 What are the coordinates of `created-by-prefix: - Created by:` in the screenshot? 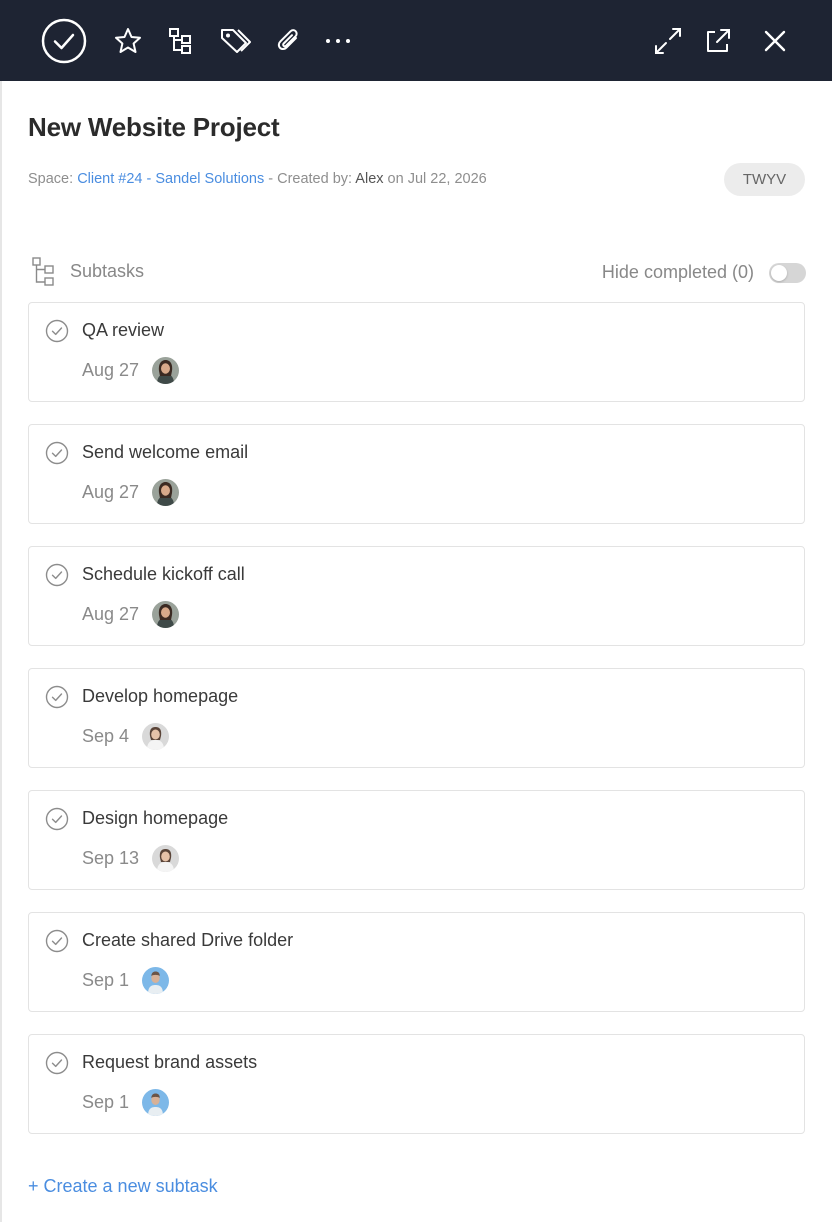 It's located at (310, 179).